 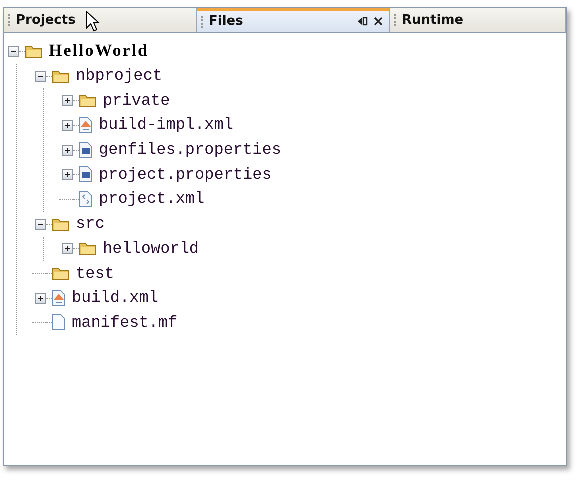 What do you see at coordinates (136, 101) in the screenshot?
I see `tree-item: private` at bounding box center [136, 101].